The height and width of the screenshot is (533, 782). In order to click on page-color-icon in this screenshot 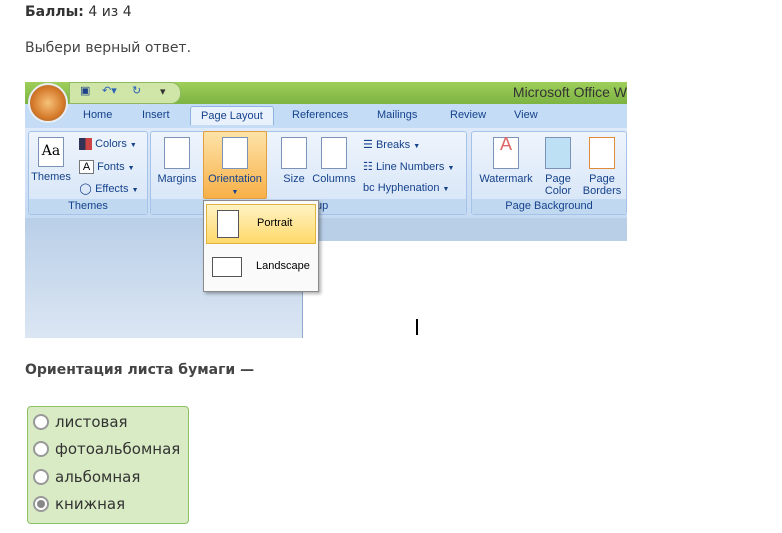, I will do `click(558, 153)`.